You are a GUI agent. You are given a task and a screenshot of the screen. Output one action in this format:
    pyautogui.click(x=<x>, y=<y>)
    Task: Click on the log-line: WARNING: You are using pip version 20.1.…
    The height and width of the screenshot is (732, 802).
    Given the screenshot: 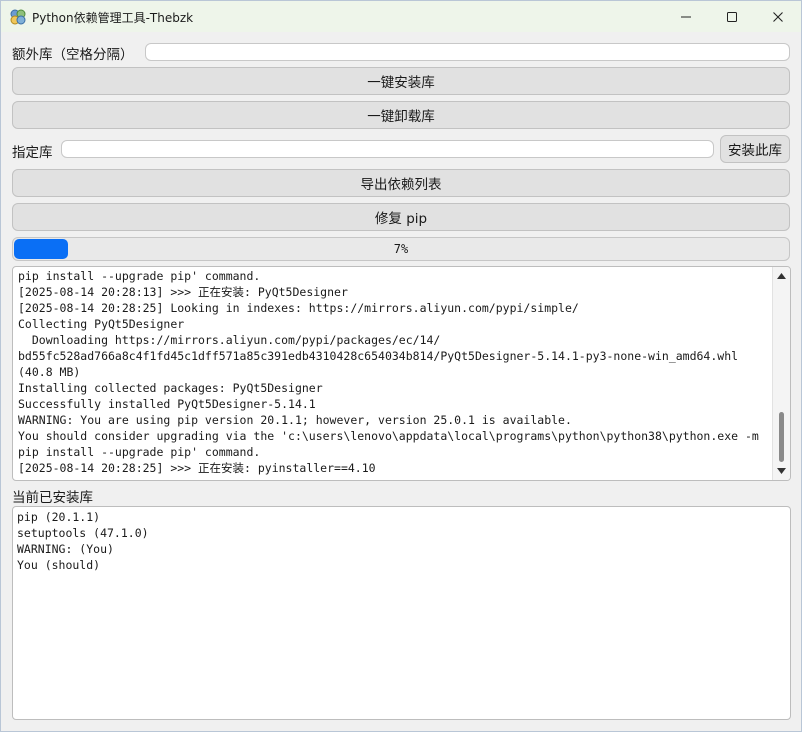 What is the action you would take?
    pyautogui.click(x=295, y=420)
    